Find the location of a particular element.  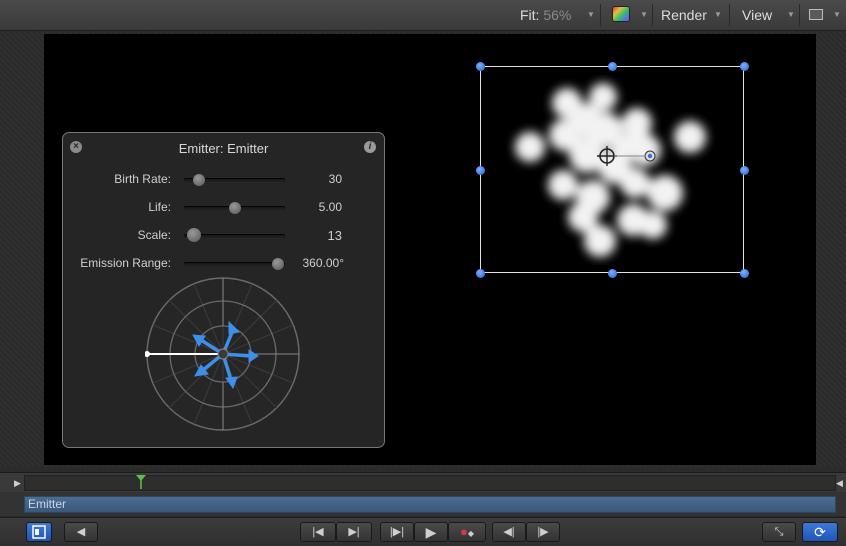

emission-range-value: 360.00° is located at coordinates (323, 263).